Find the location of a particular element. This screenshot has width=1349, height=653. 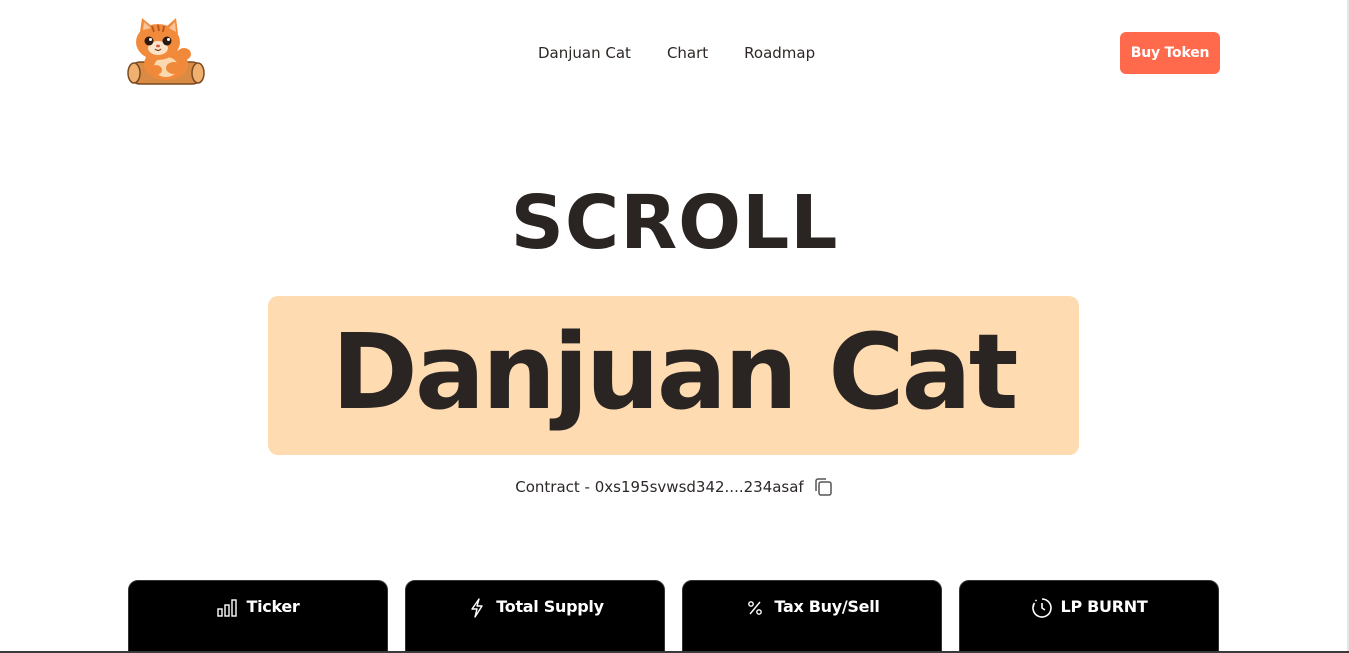

nav-link-chart: Chart is located at coordinates (687, 53).